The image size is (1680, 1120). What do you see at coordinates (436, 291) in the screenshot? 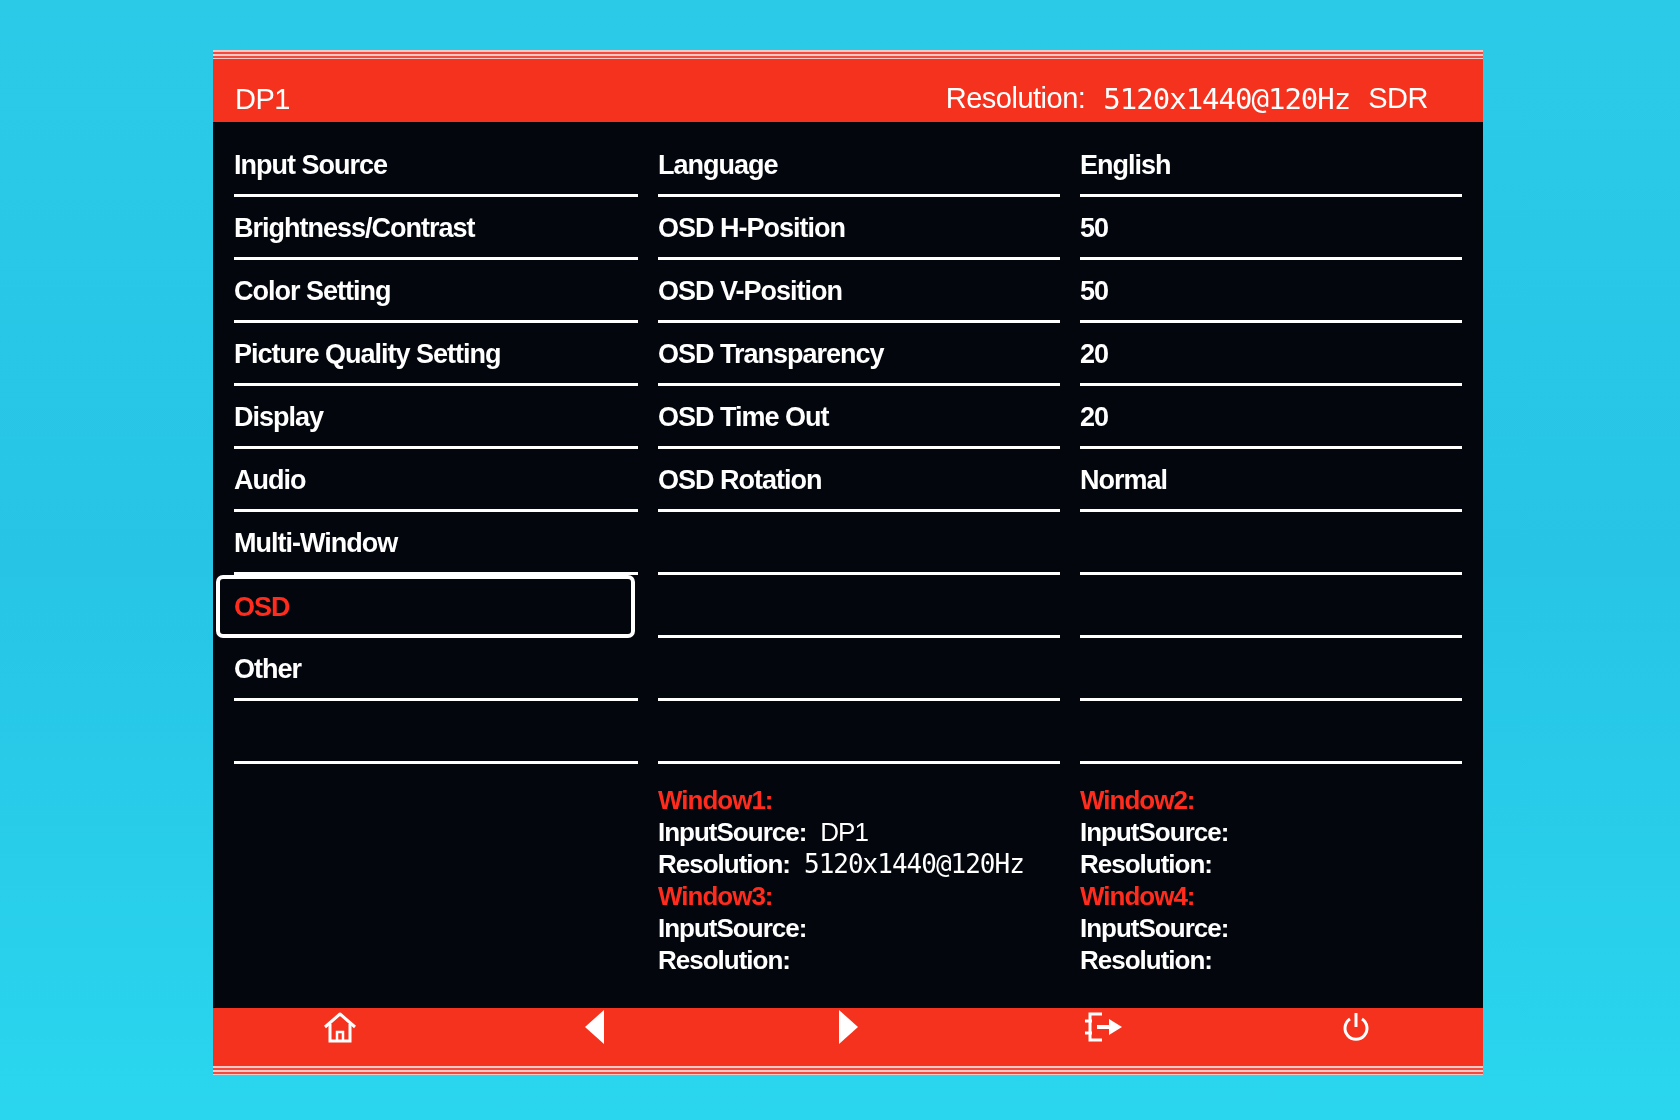
I see `menu-item: Color Setting` at bounding box center [436, 291].